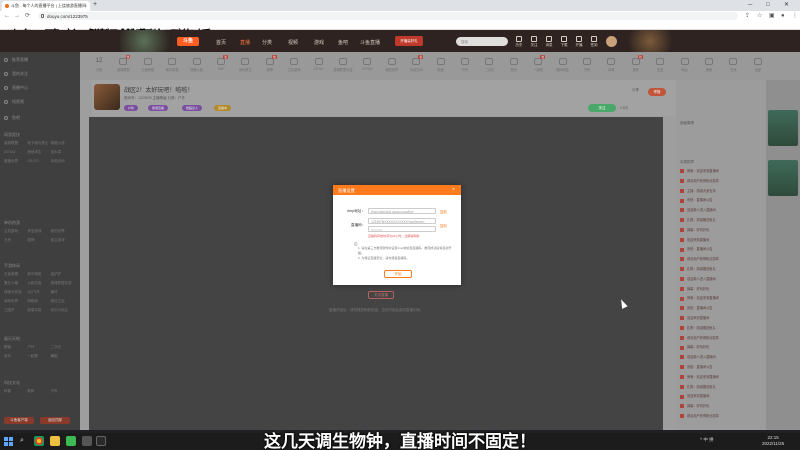 This screenshot has width=800, height=450. I want to click on stream-code-input: 1223975rXXXXXXXXXXX?wsSecret=, so click(402, 221).